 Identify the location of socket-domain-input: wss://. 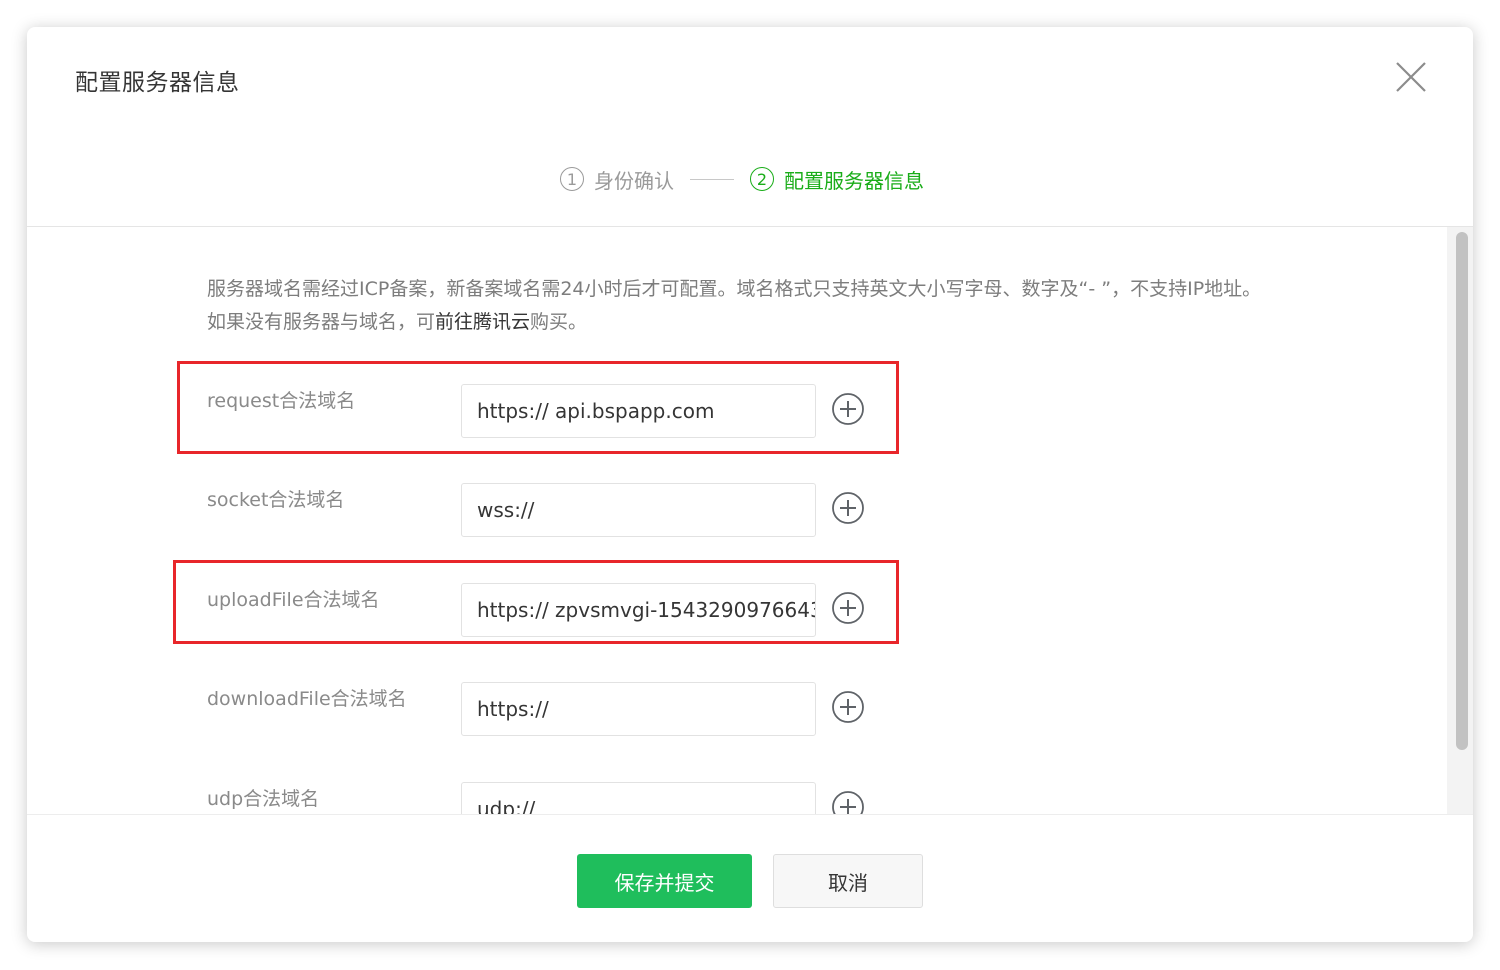
(638, 510).